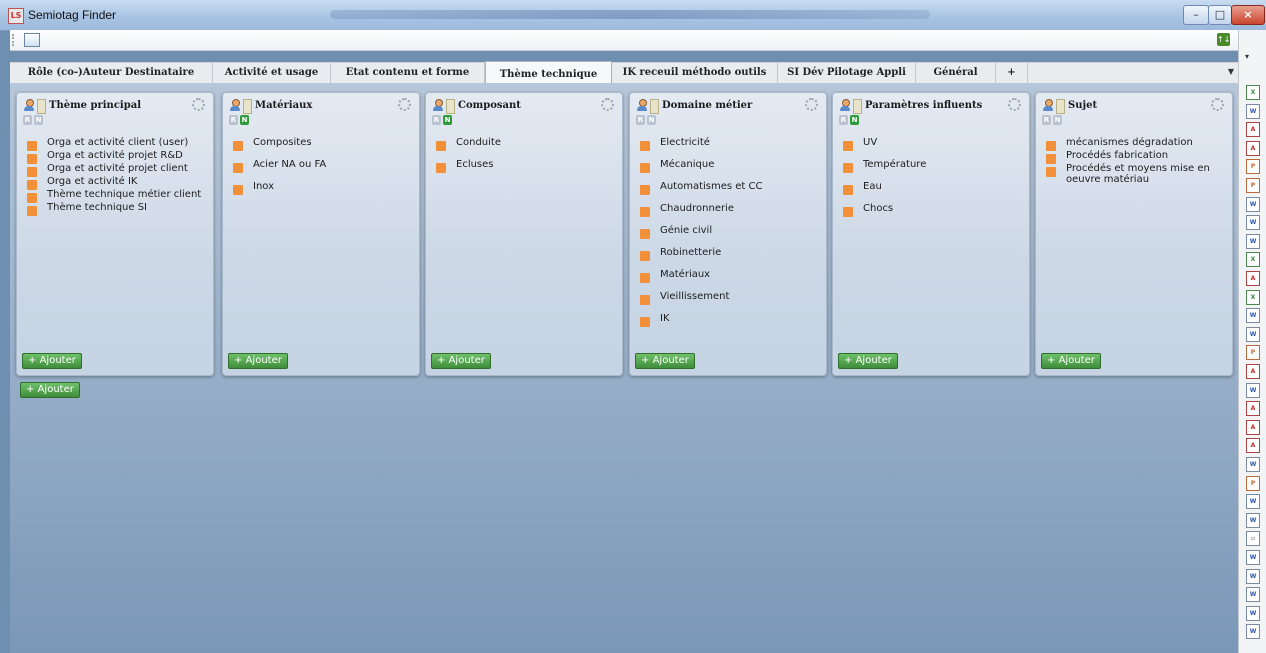 The height and width of the screenshot is (653, 1266). What do you see at coordinates (1012, 73) in the screenshot?
I see `tab-add: +` at bounding box center [1012, 73].